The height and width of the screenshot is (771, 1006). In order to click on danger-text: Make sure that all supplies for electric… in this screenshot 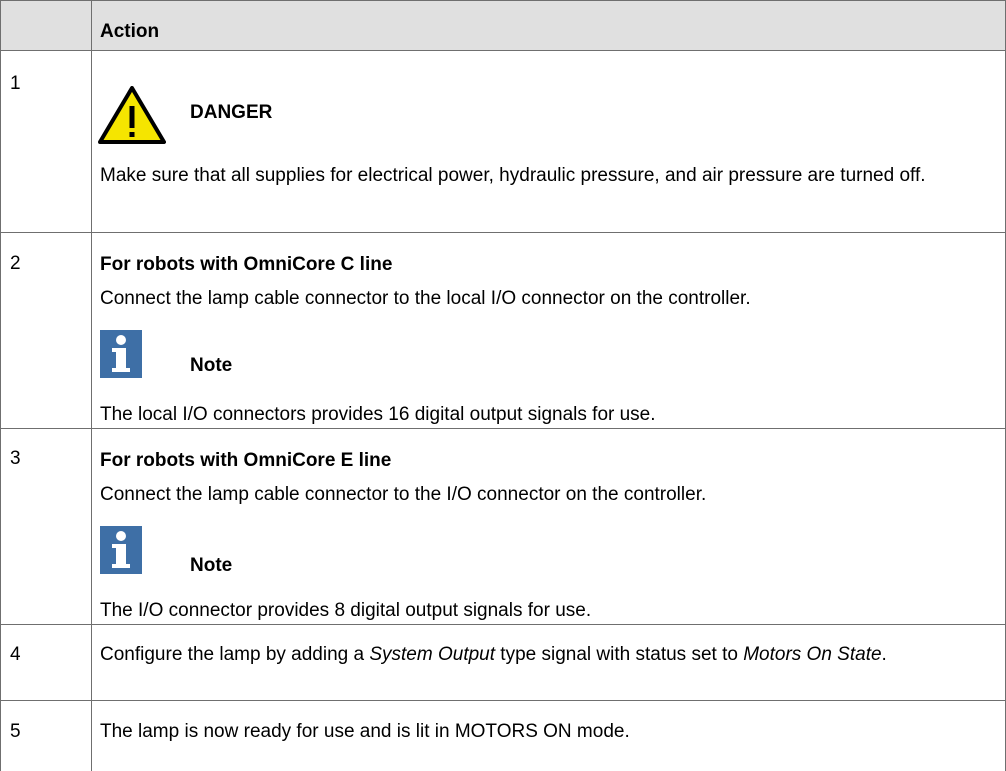, I will do `click(513, 175)`.